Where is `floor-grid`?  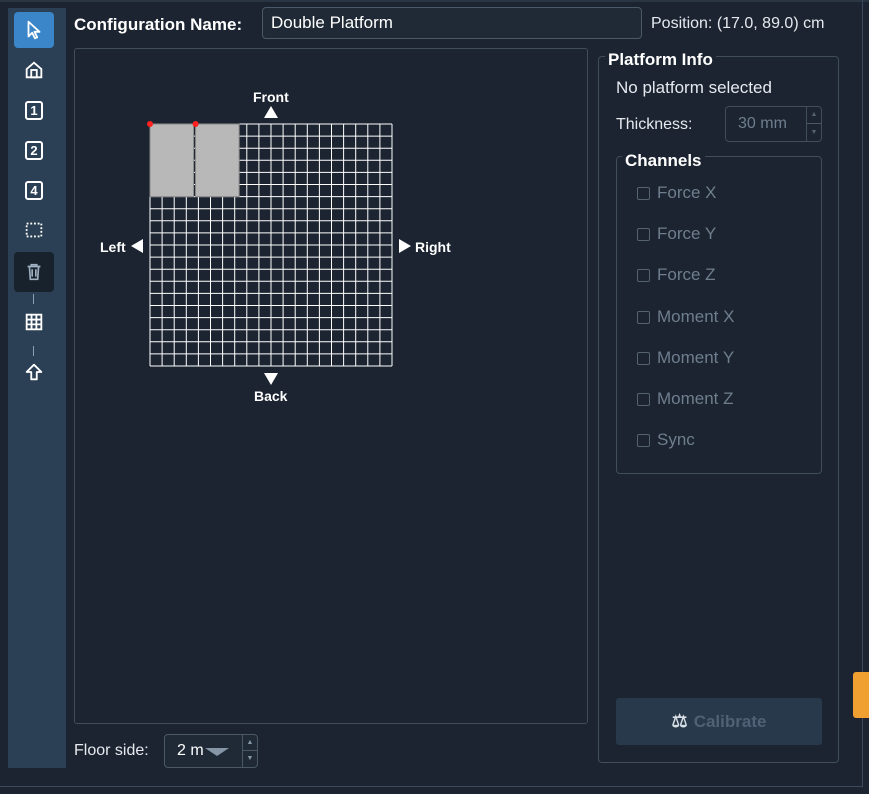 floor-grid is located at coordinates (271, 245).